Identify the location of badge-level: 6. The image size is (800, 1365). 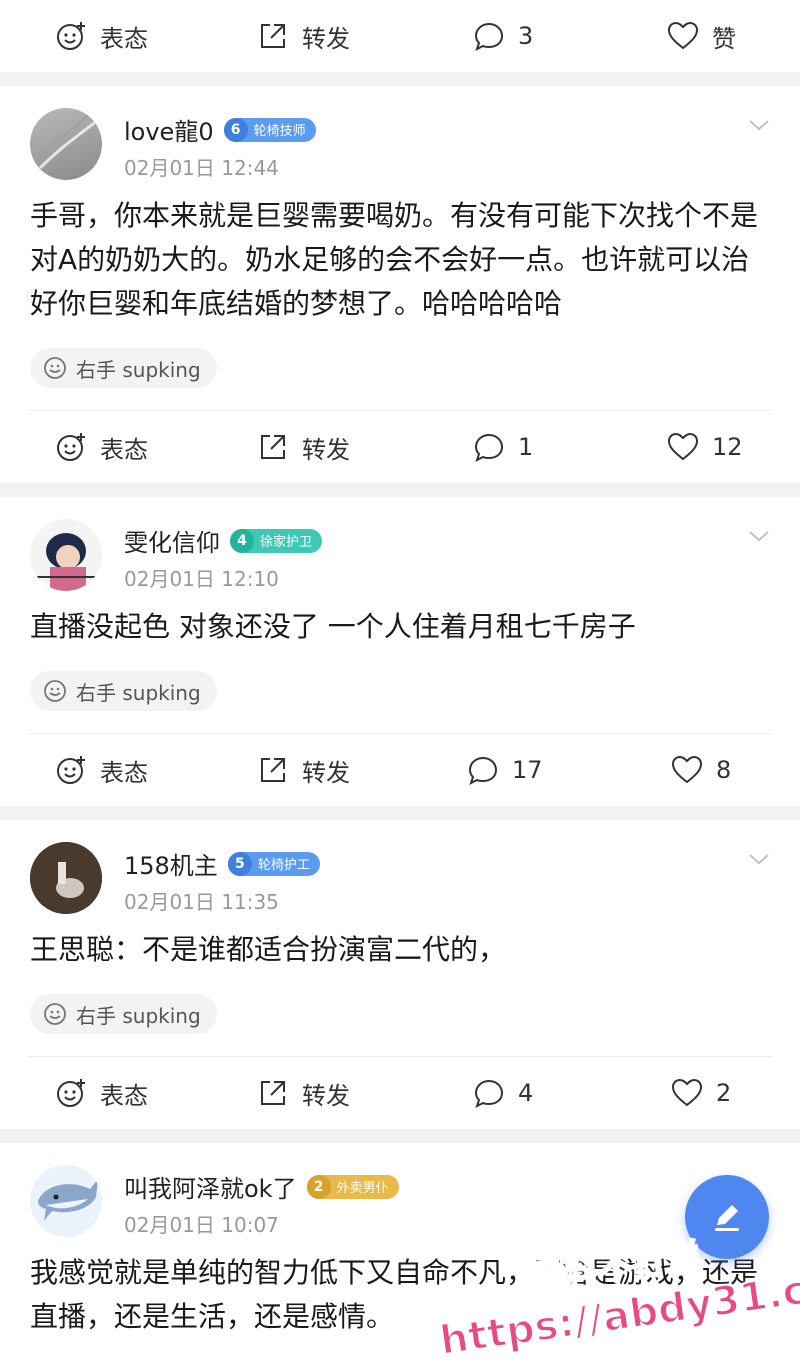
(235, 129).